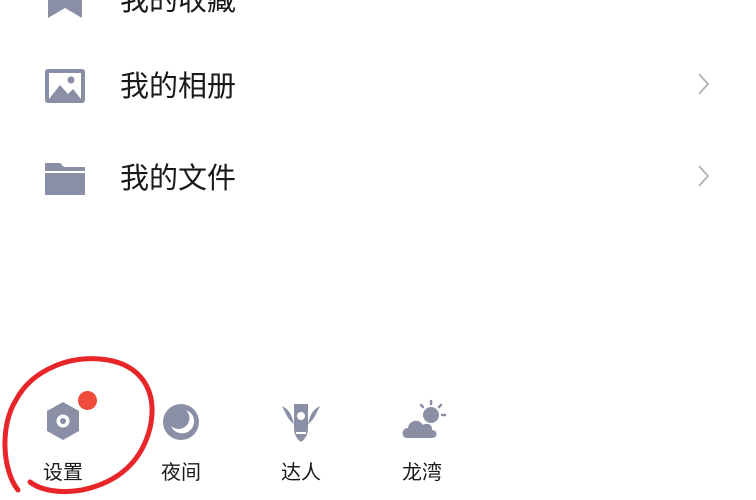 The image size is (756, 500). Describe the element at coordinates (178, 8) in the screenshot. I see `menu-item-label: 我的收藏` at that location.